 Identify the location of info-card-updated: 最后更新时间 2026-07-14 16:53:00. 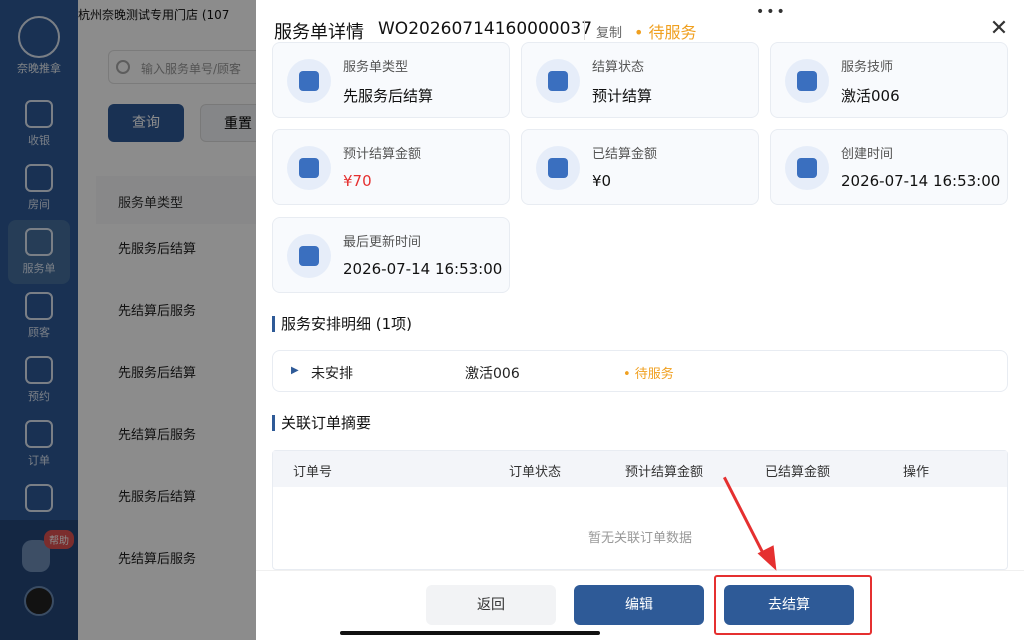
(391, 255).